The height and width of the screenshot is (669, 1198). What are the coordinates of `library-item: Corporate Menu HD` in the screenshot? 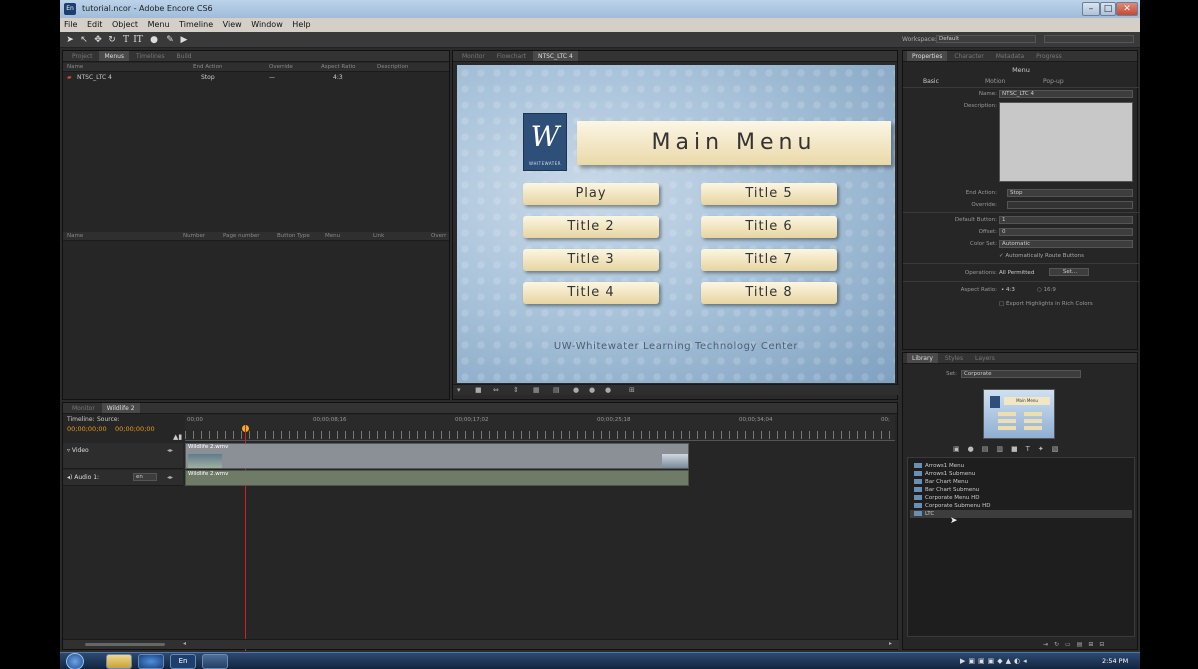 It's located at (946, 498).